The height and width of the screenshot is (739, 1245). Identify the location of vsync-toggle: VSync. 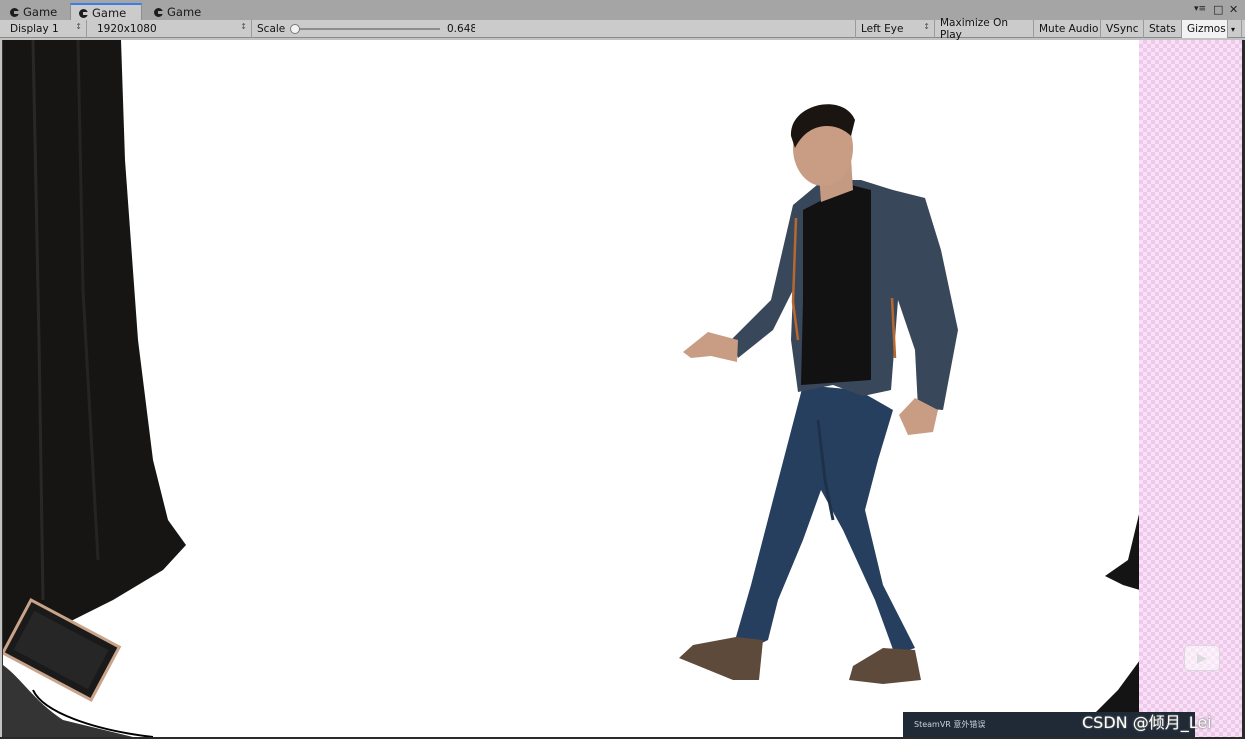
(1122, 29).